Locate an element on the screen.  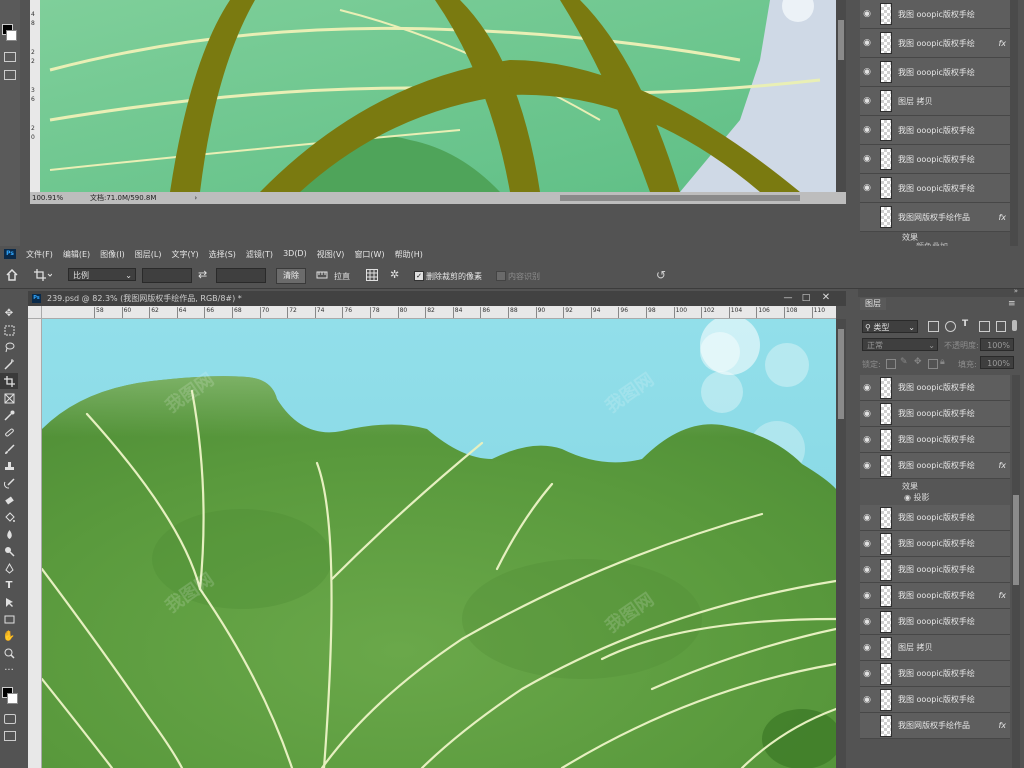
menu-item-5: 选择(S) is located at coordinates (222, 254).